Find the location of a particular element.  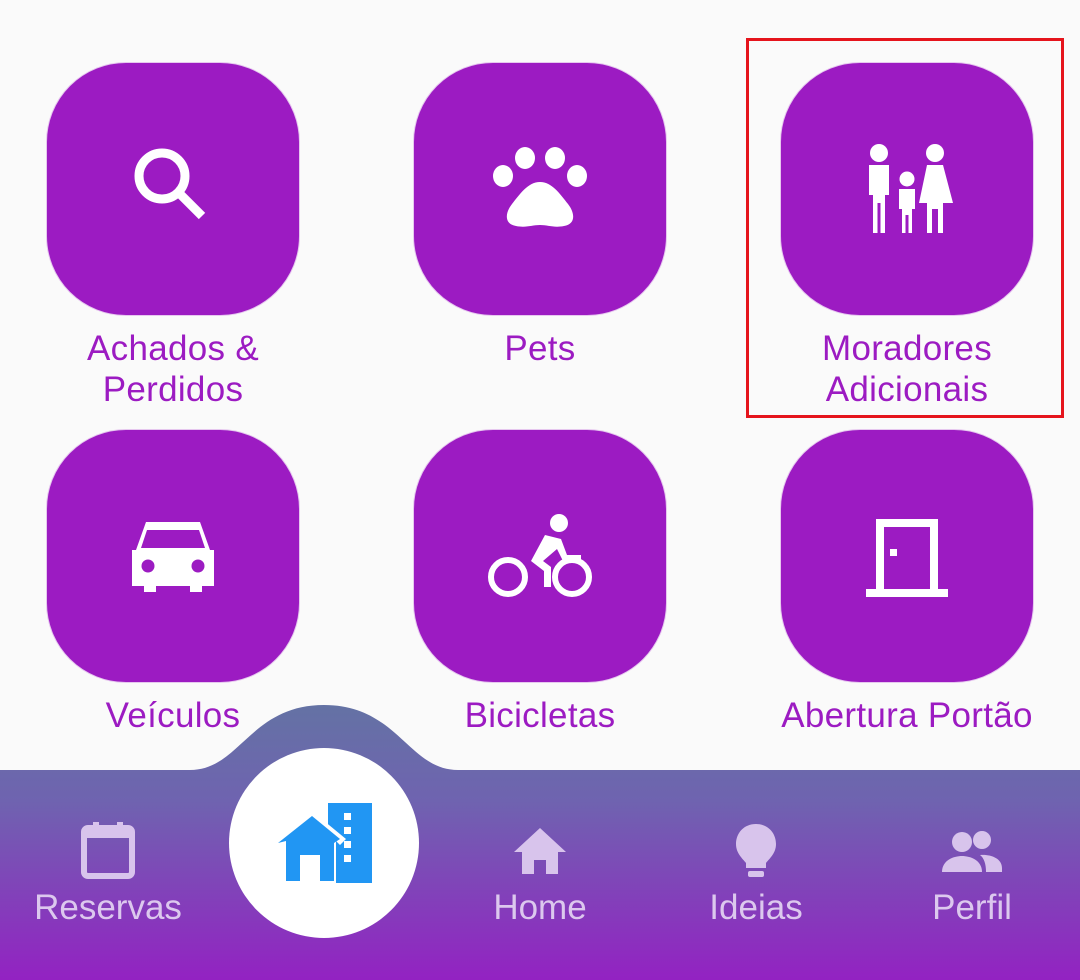

tile-abertura-portao is located at coordinates (907, 556).